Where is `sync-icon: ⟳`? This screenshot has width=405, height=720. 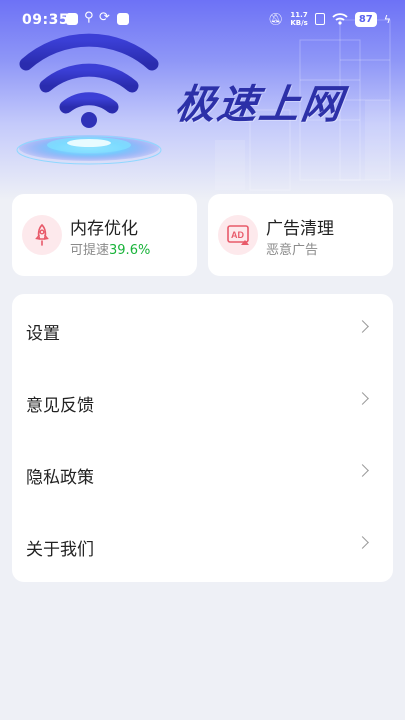
sync-icon: ⟳ is located at coordinates (104, 17).